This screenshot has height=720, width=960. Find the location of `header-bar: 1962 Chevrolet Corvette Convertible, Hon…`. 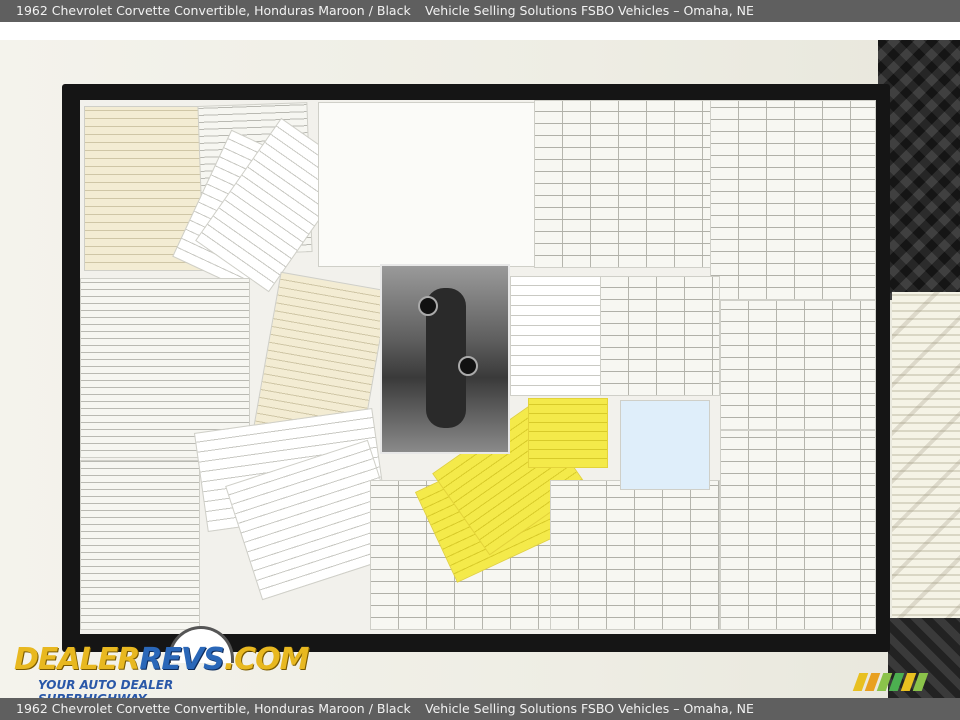

header-bar: 1962 Chevrolet Corvette Convertible, Hon… is located at coordinates (480, 11).